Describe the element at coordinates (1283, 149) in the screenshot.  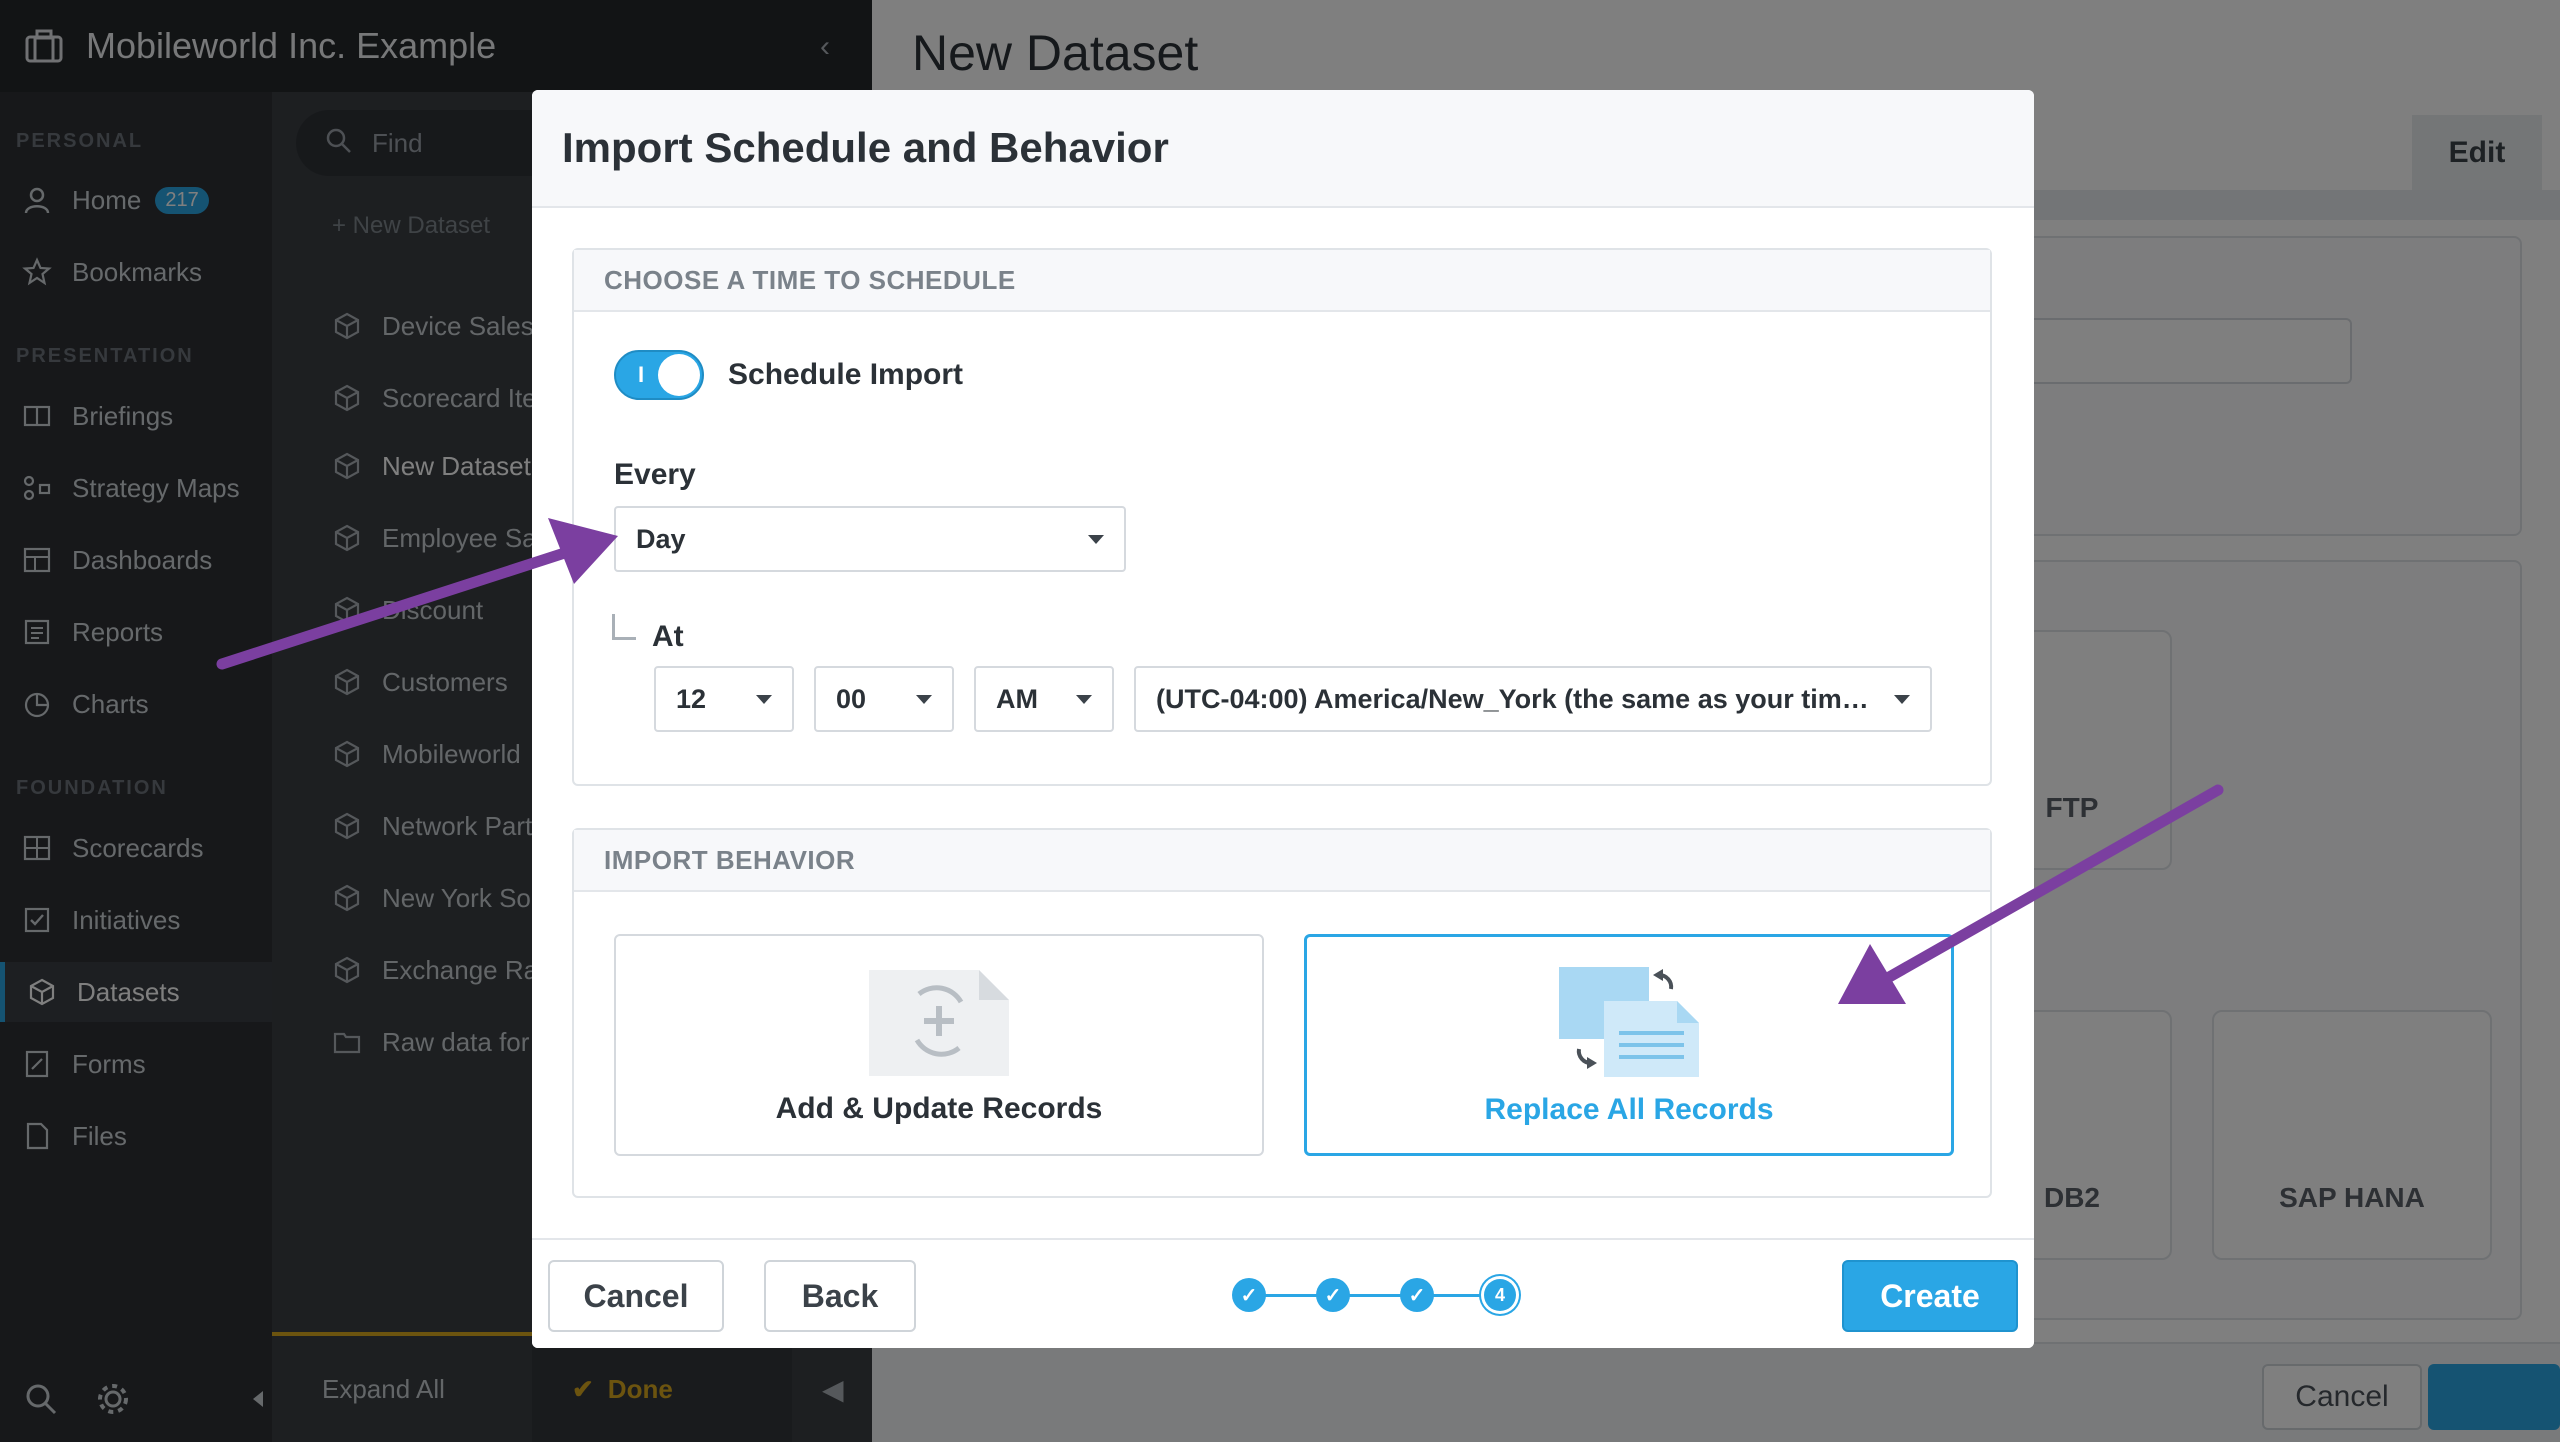
I see `modal-header: Import Schedule and Behavior` at that location.